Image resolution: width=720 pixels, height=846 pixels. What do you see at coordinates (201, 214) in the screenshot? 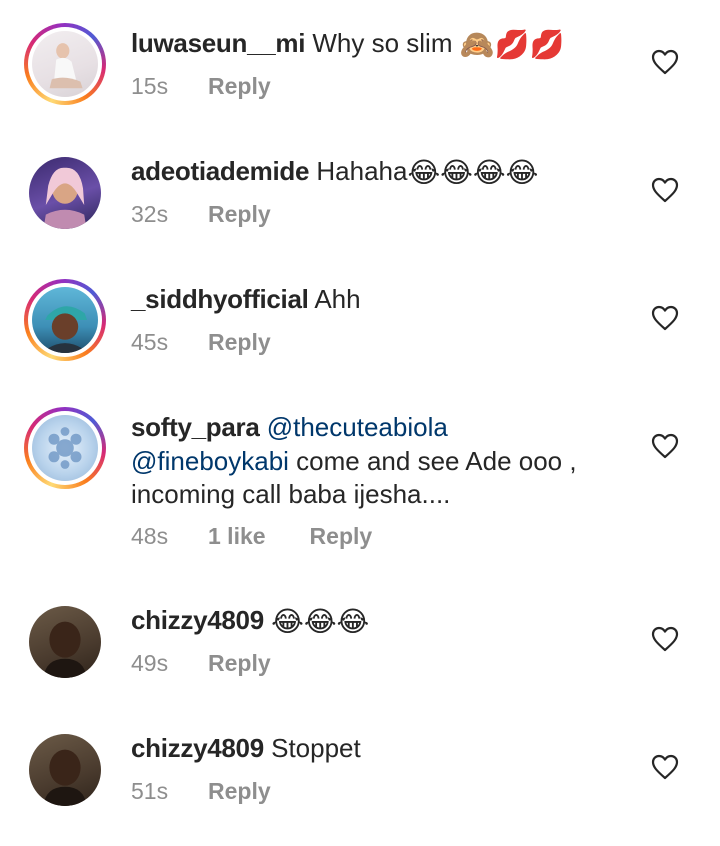
I see `comment-meta: 32s Reply` at bounding box center [201, 214].